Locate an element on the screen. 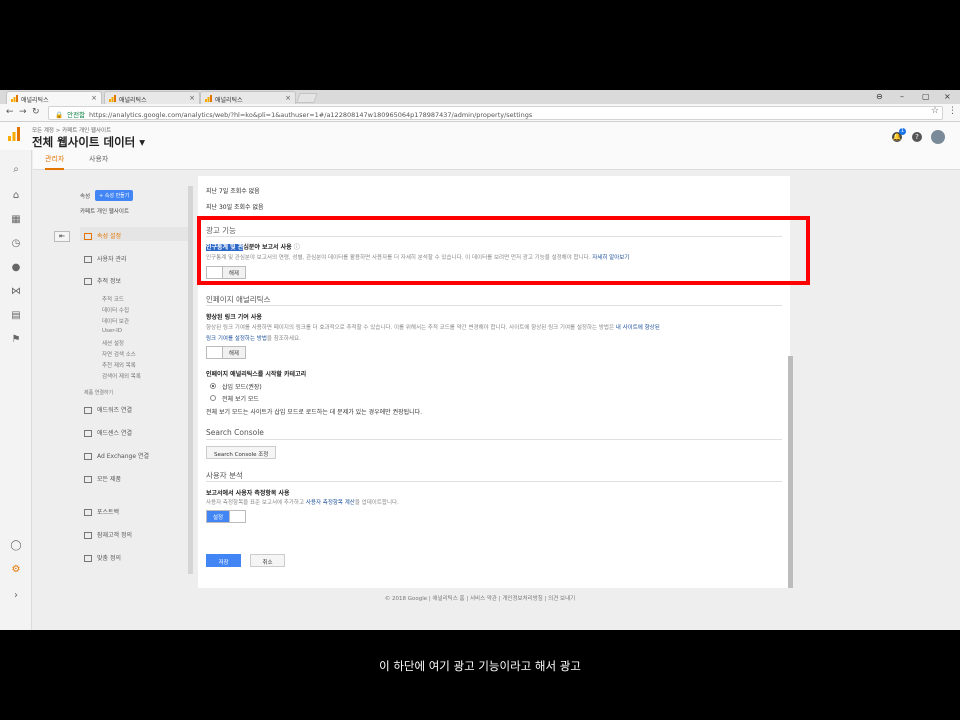  sub-referral-exclusion: 추천 제외 목록 is located at coordinates (119, 365).